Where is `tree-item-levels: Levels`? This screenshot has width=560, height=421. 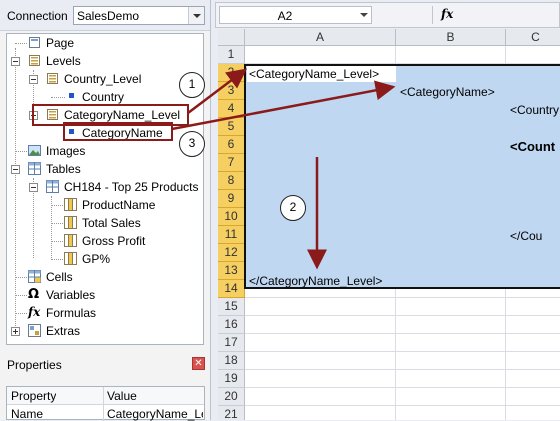 tree-item-levels: Levels is located at coordinates (105, 61).